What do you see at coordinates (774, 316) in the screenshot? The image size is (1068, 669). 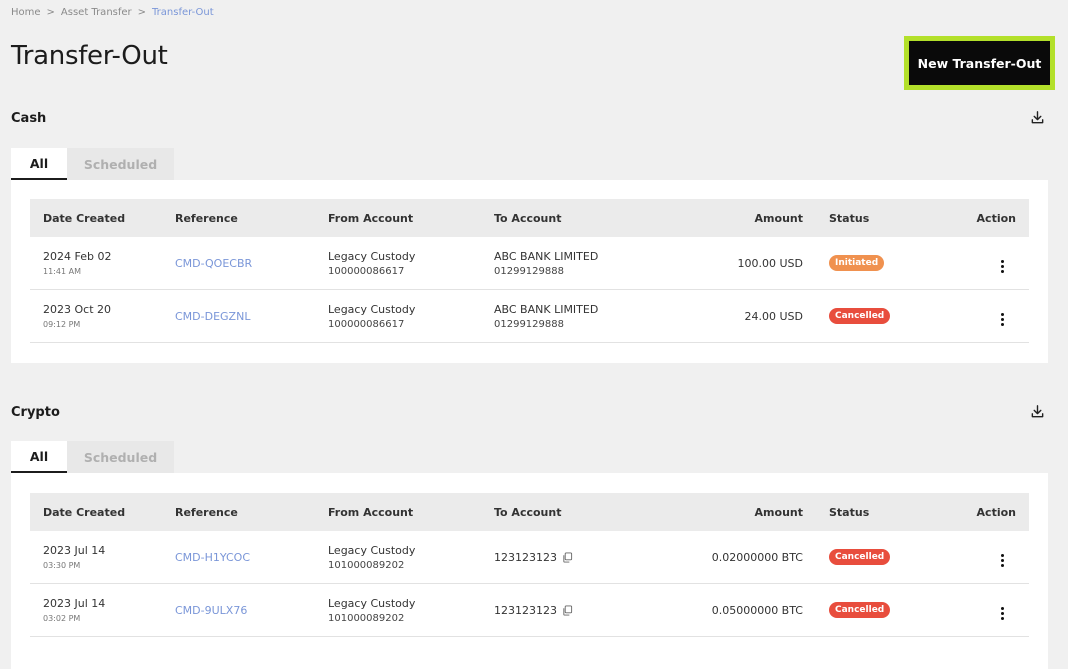 I see `row-amount: 24.00 USD` at bounding box center [774, 316].